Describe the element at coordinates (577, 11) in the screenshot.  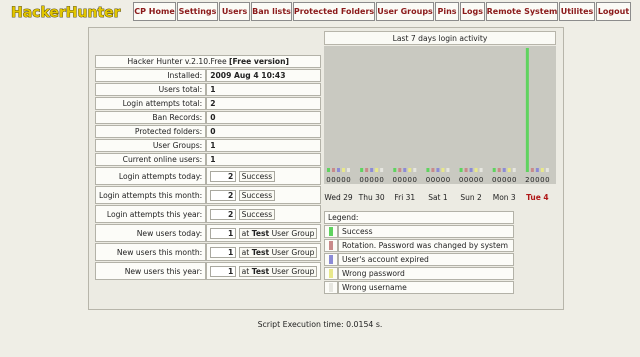
I see `nav-utilites: Utilites` at that location.